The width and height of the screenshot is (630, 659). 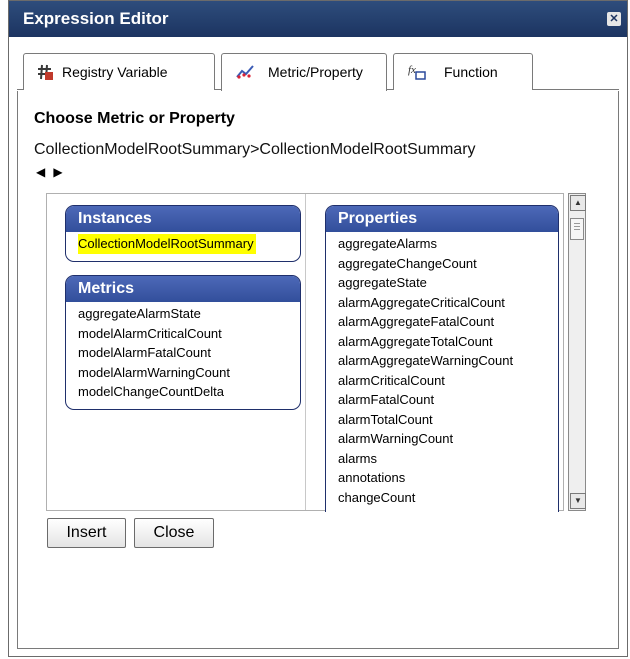 I want to click on forward-arrow-icon: ▶, so click(x=60, y=172).